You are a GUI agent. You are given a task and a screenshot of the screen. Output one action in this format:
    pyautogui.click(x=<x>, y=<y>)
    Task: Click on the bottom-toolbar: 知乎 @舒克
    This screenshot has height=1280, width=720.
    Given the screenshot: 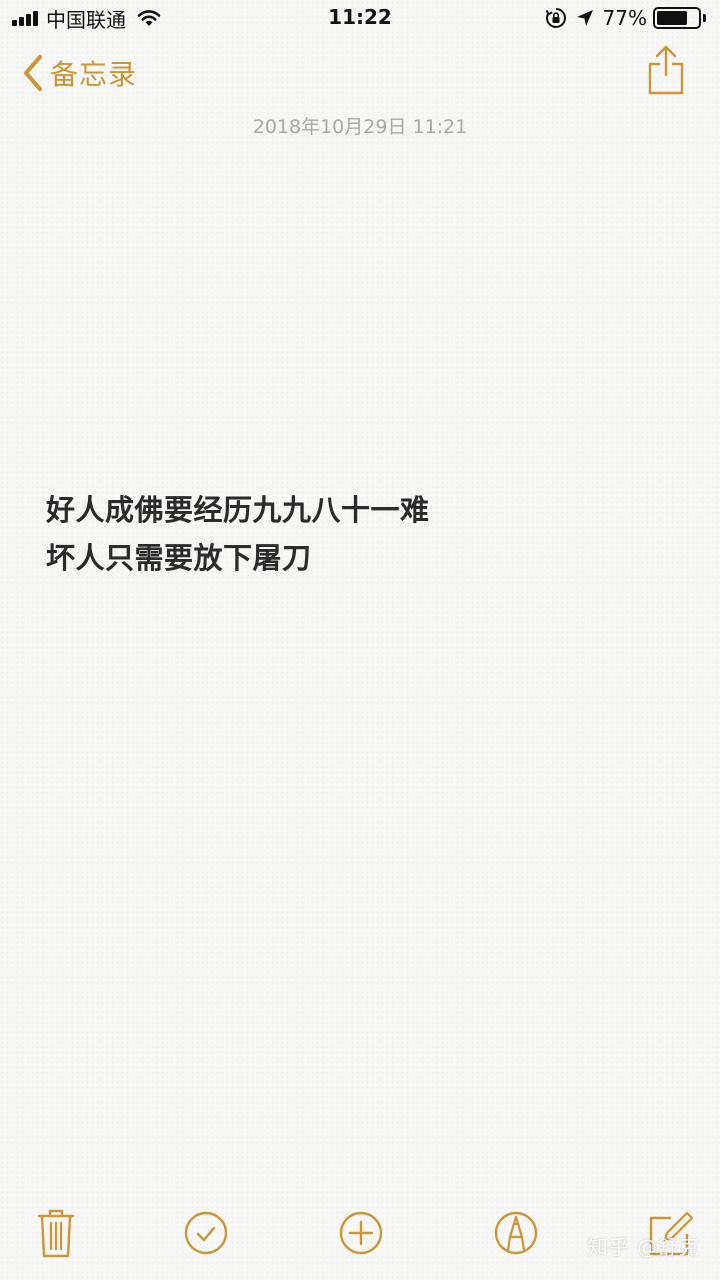 What is the action you would take?
    pyautogui.click(x=360, y=1236)
    